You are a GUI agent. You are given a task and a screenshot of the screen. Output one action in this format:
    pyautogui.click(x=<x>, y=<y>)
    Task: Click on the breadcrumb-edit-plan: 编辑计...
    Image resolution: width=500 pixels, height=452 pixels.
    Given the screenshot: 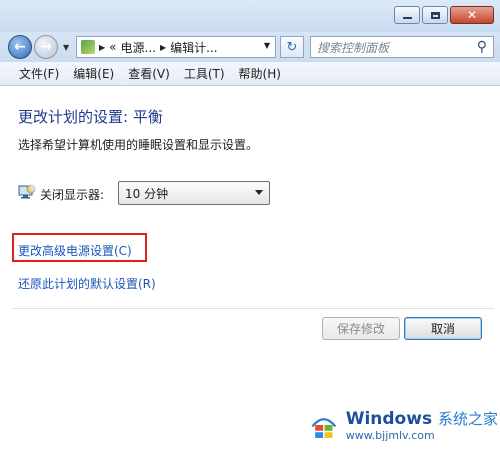 What is the action you would take?
    pyautogui.click(x=193, y=47)
    